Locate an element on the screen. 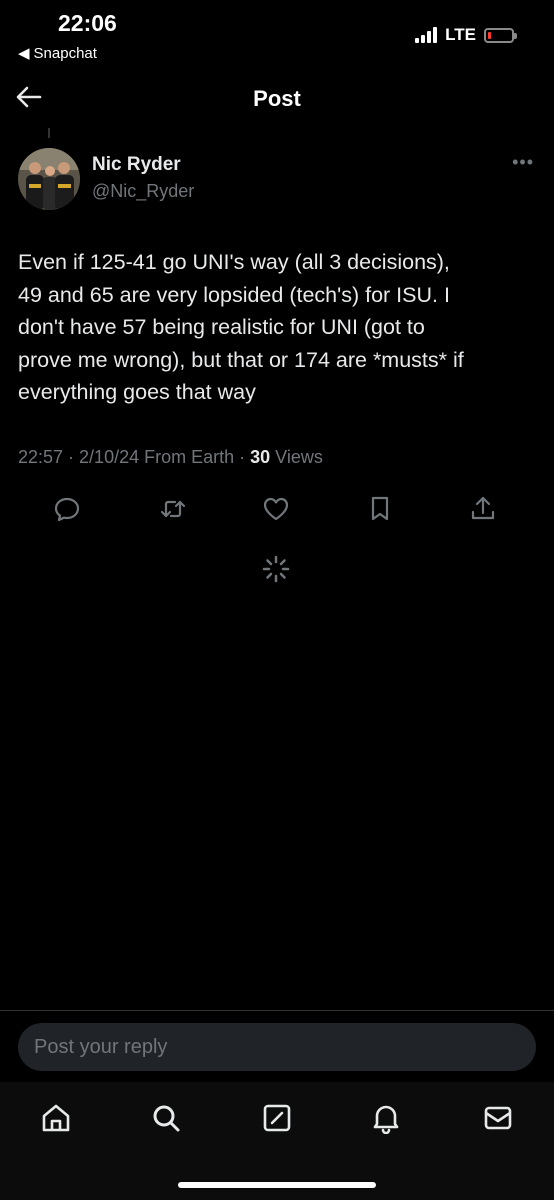 The height and width of the screenshot is (1200, 554). top-header: Post is located at coordinates (277, 98).